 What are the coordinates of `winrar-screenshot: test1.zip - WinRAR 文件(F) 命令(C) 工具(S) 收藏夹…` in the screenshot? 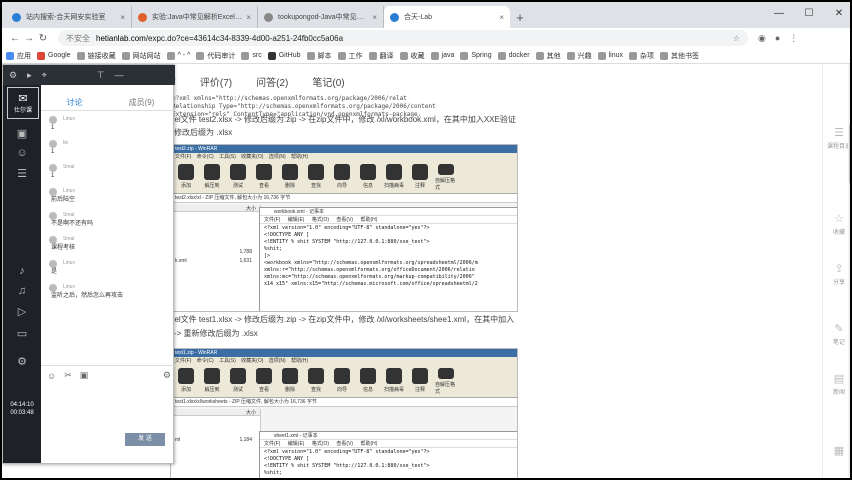 It's located at (344, 413).